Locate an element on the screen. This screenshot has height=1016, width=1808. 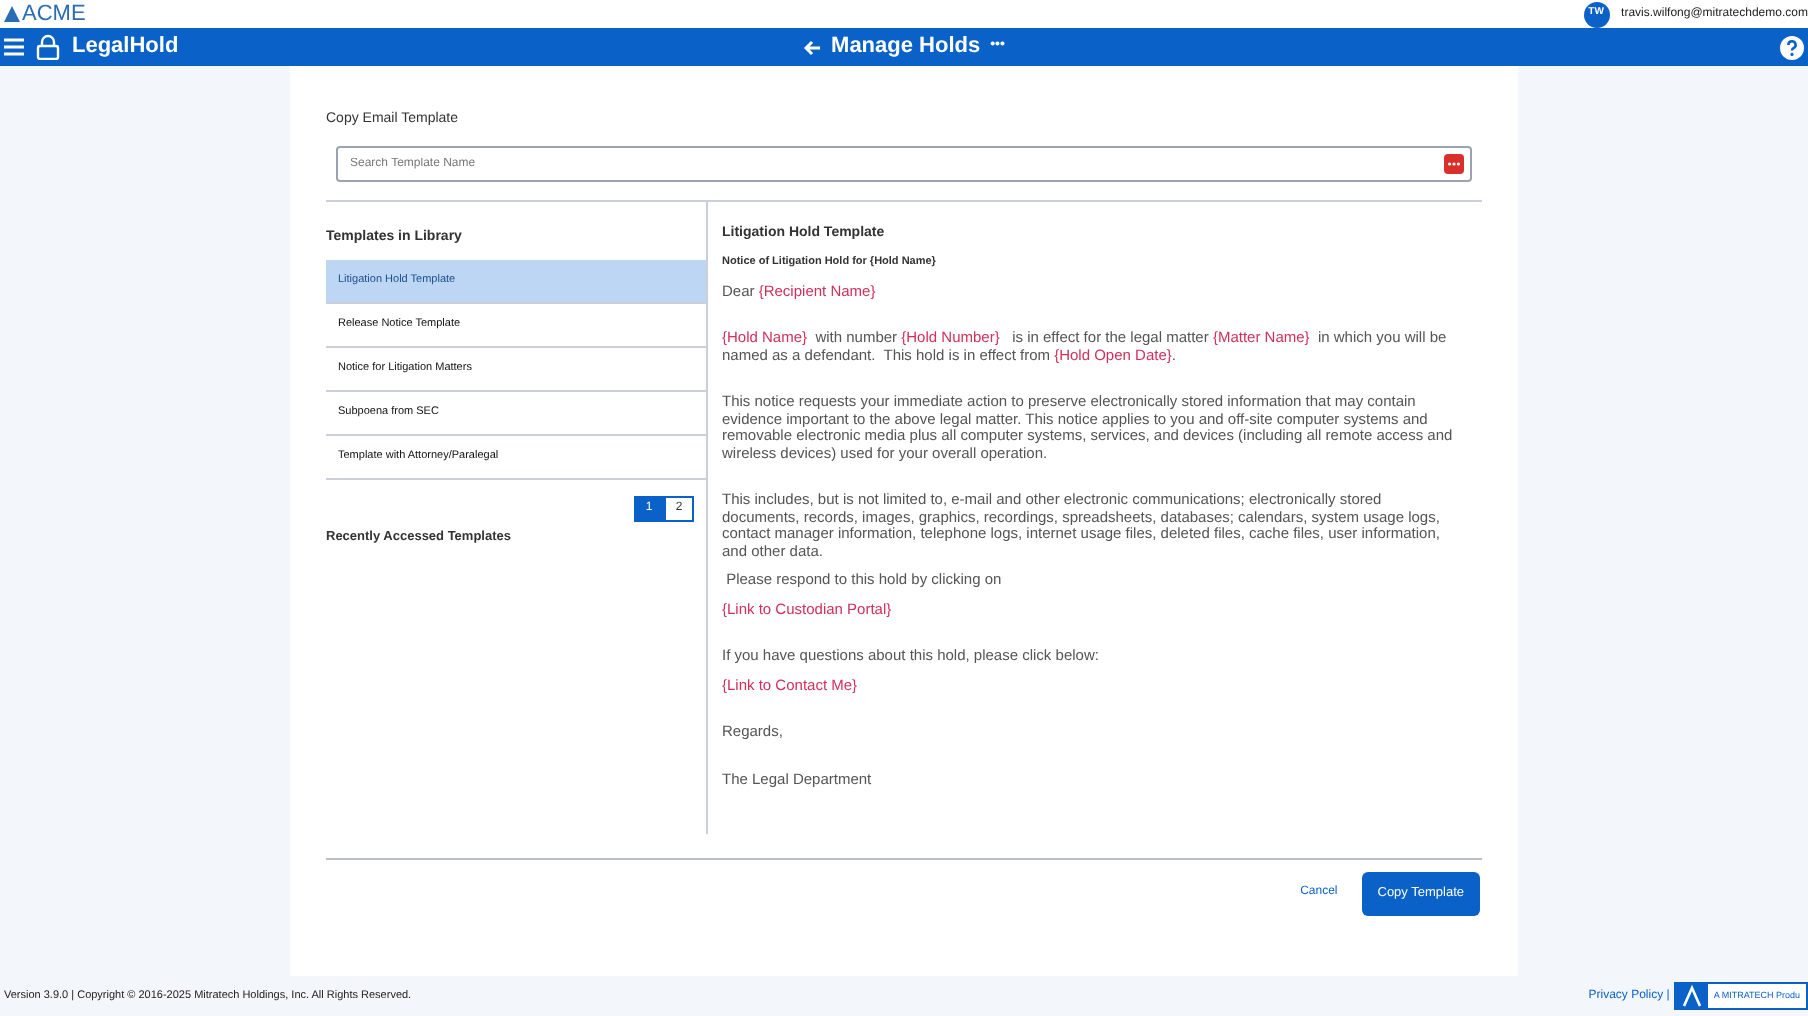
back-arrow-icon is located at coordinates (812, 47).